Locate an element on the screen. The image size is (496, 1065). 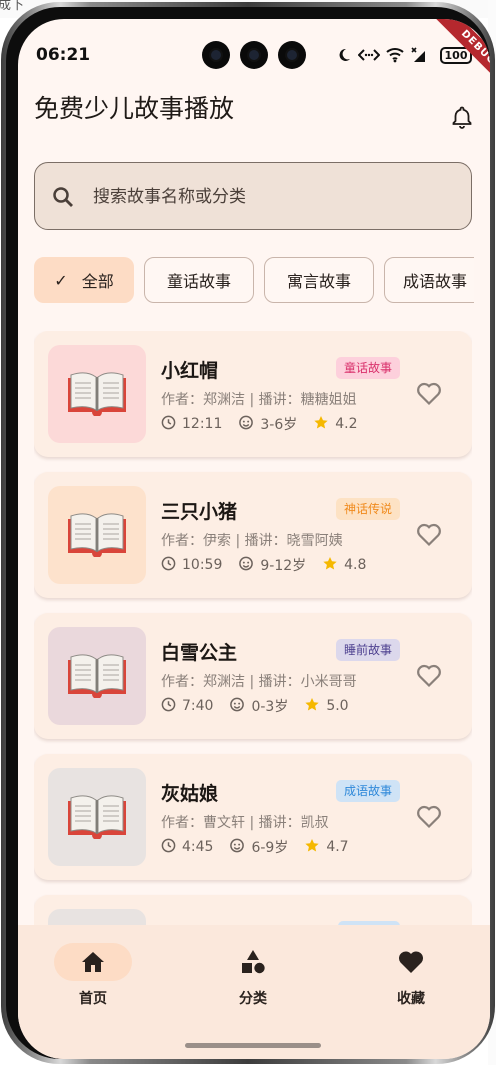
story-author-narrator: 作者：郑渊洁 | 播讲：糖糖姐姐 is located at coordinates (259, 400).